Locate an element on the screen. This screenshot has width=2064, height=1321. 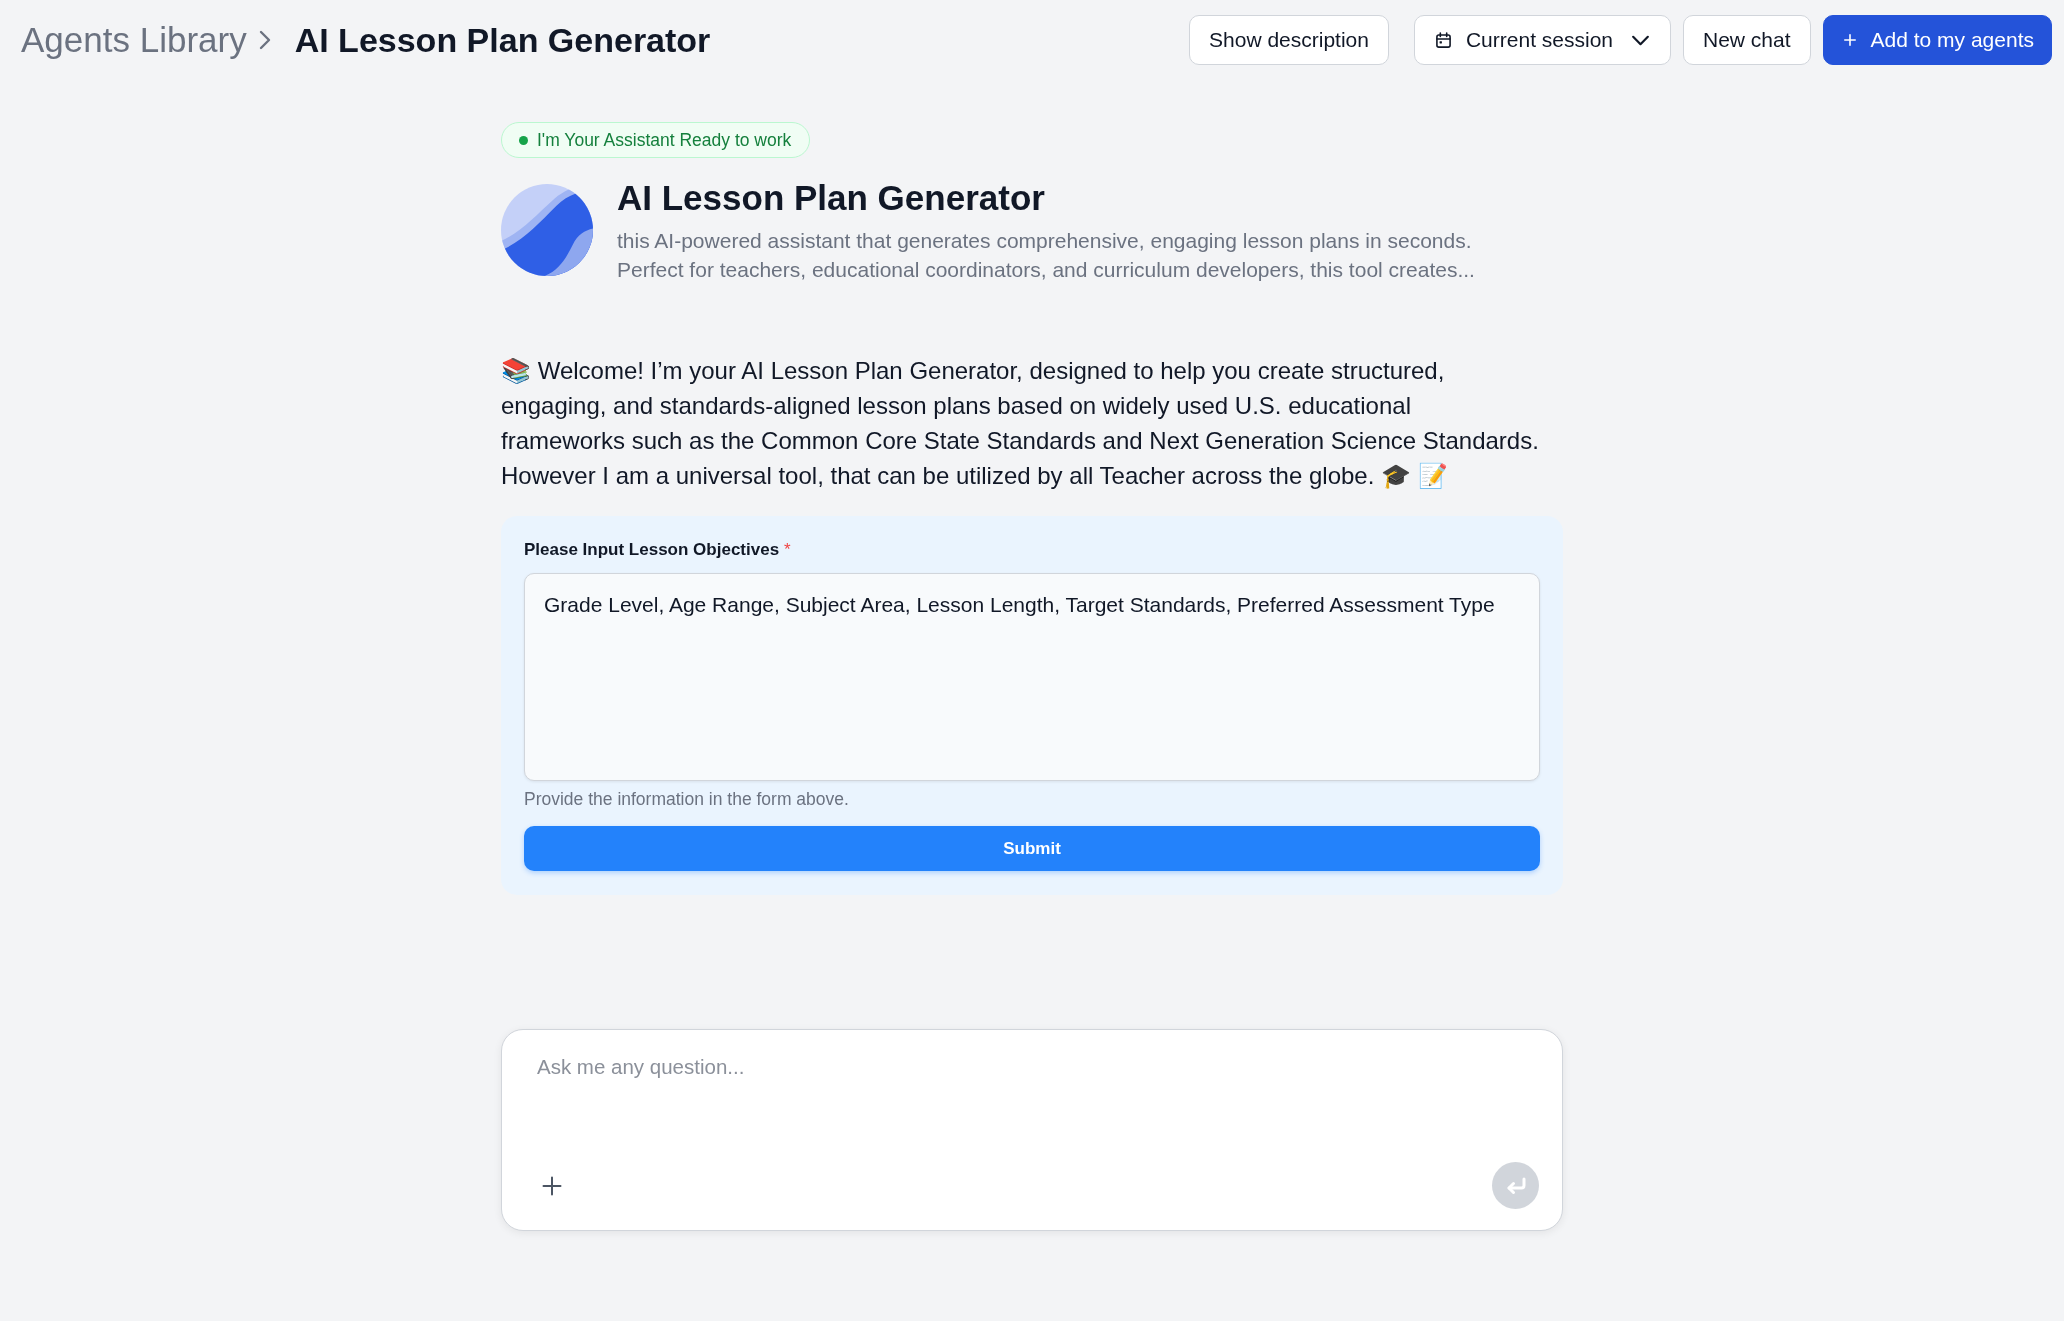
add-button is located at coordinates (552, 1185).